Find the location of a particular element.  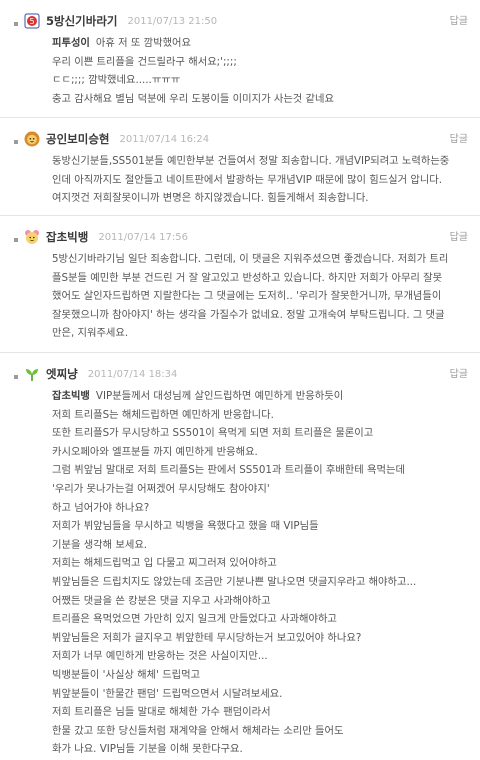

commenter-nickname: 공인보미승현 is located at coordinates (77, 139).